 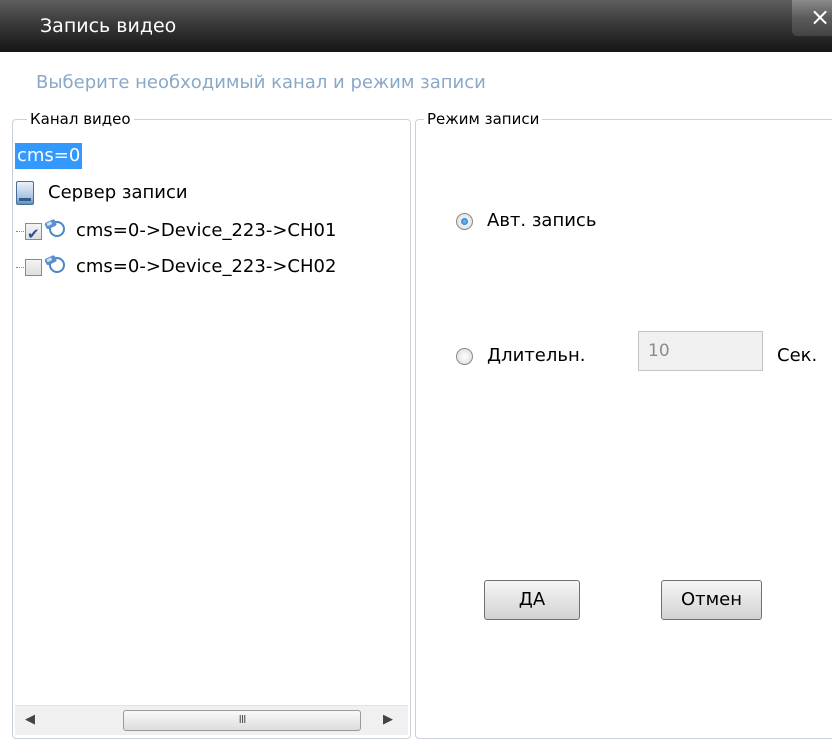 What do you see at coordinates (532, 600) in the screenshot?
I see `ok-button: ДА` at bounding box center [532, 600].